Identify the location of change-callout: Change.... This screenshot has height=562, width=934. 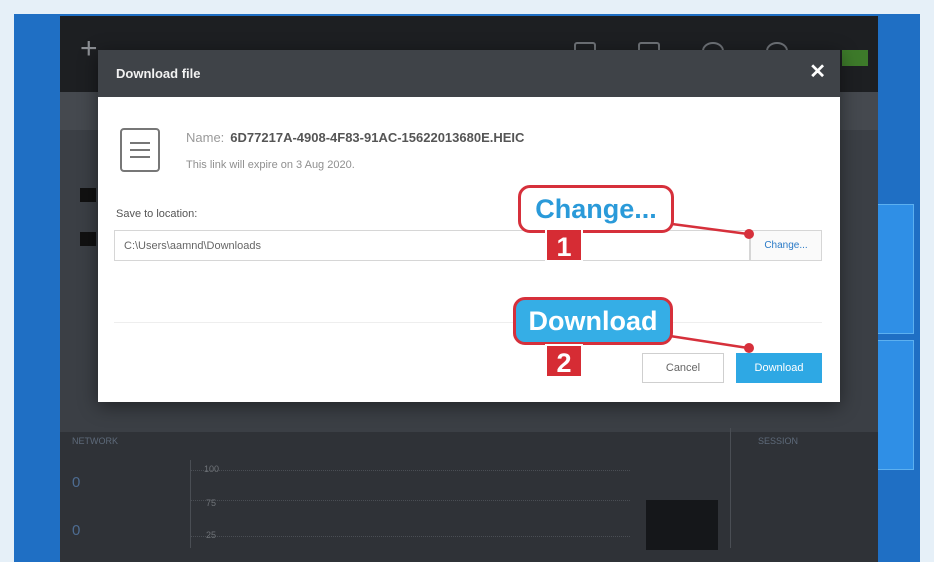
(596, 209).